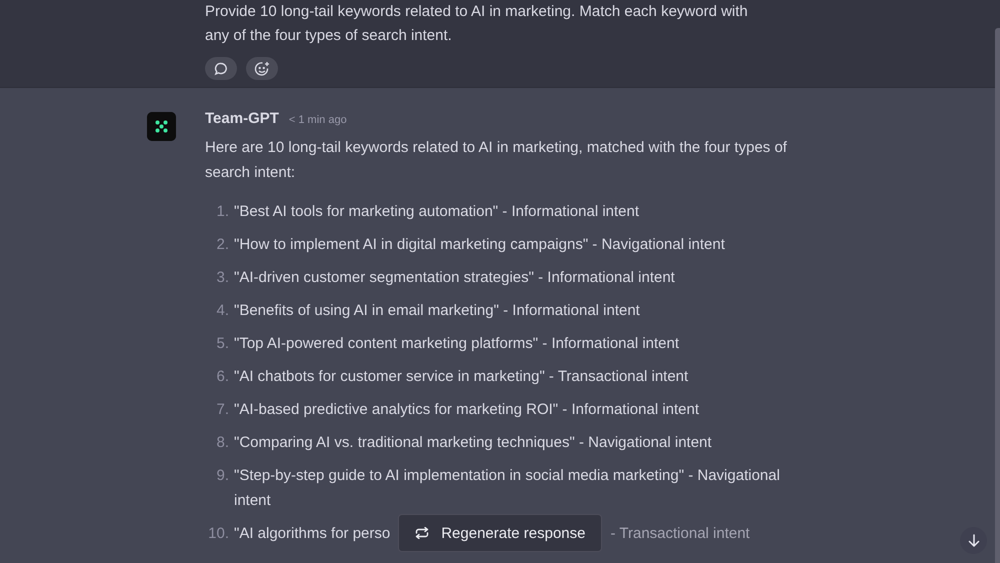 The height and width of the screenshot is (563, 1000). What do you see at coordinates (222, 476) in the screenshot?
I see `list-number: 9.` at bounding box center [222, 476].